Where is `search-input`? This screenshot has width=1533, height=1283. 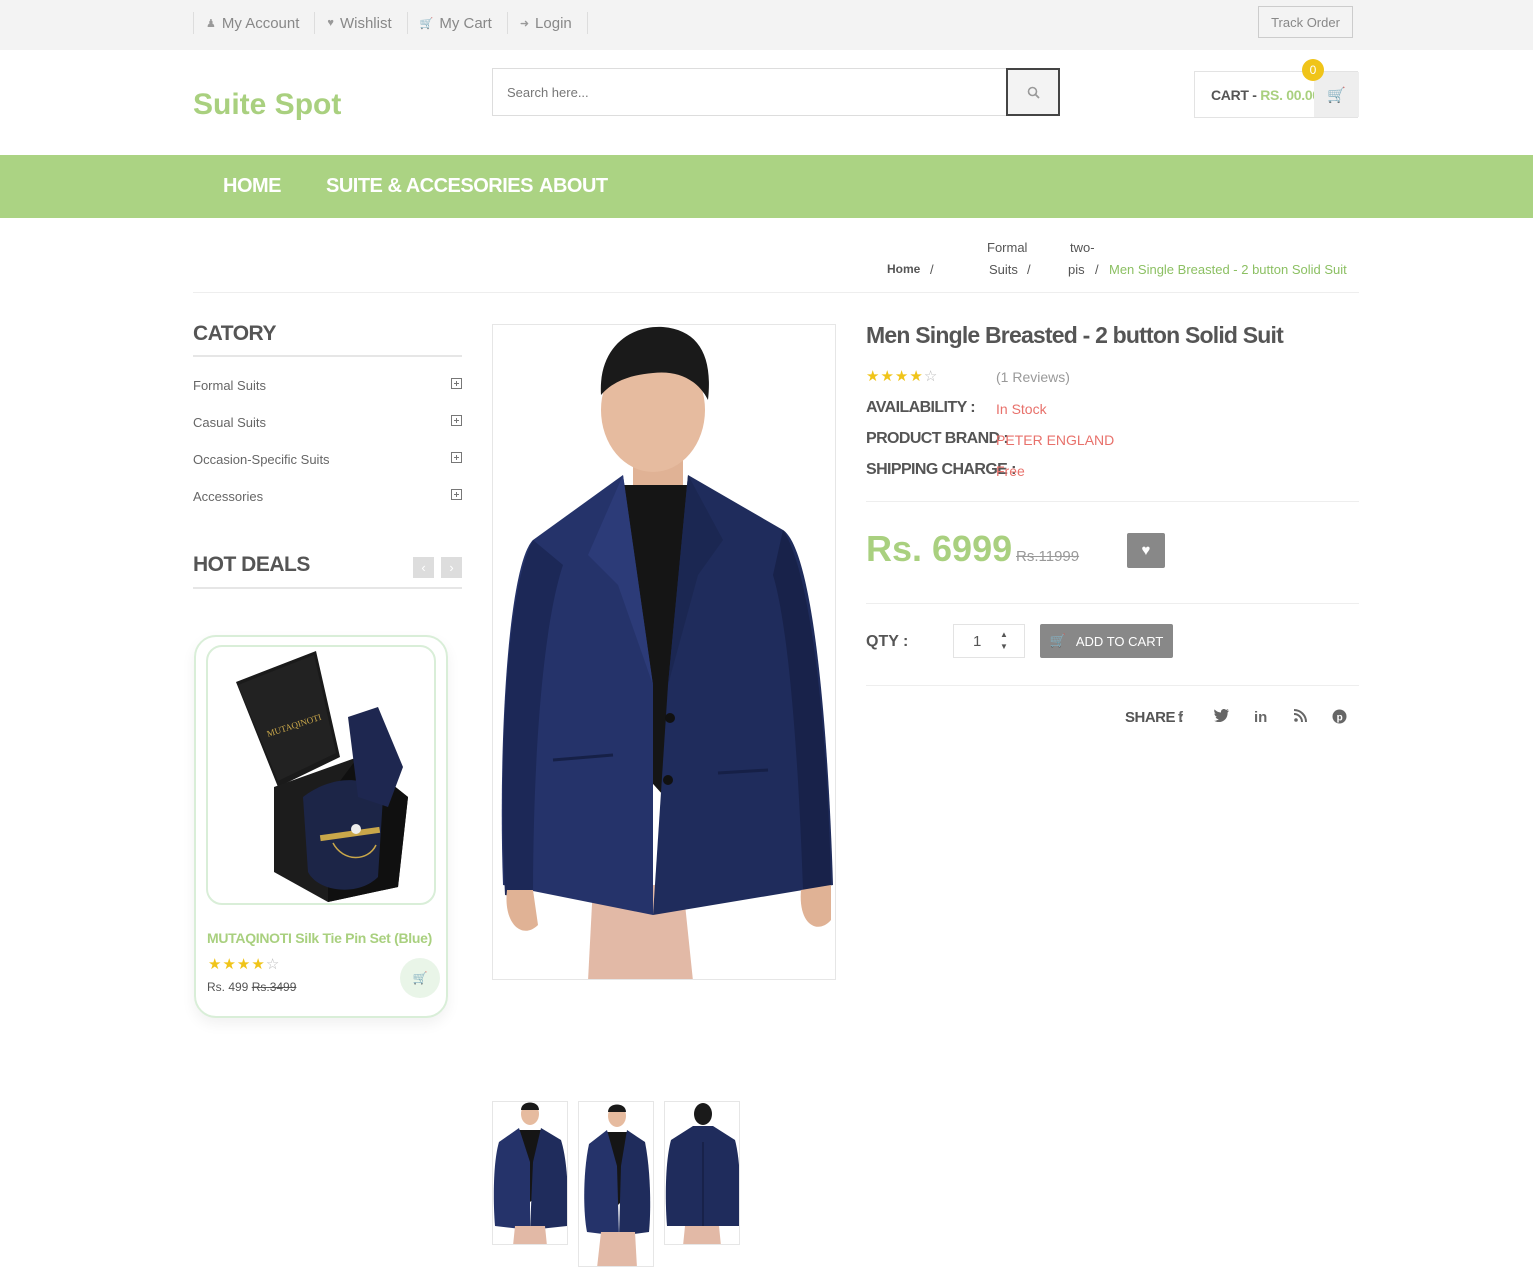
search-input is located at coordinates (749, 92).